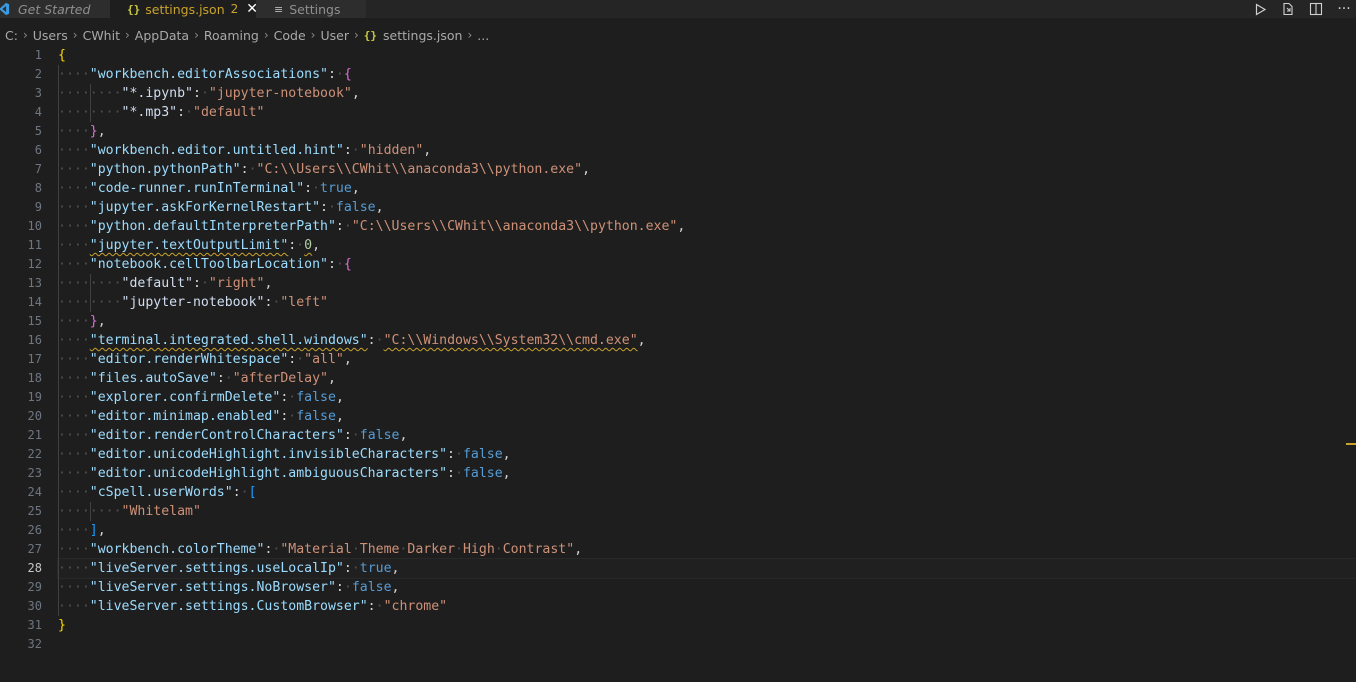 This screenshot has width=1356, height=682. I want to click on line-number: 10, so click(34, 226).